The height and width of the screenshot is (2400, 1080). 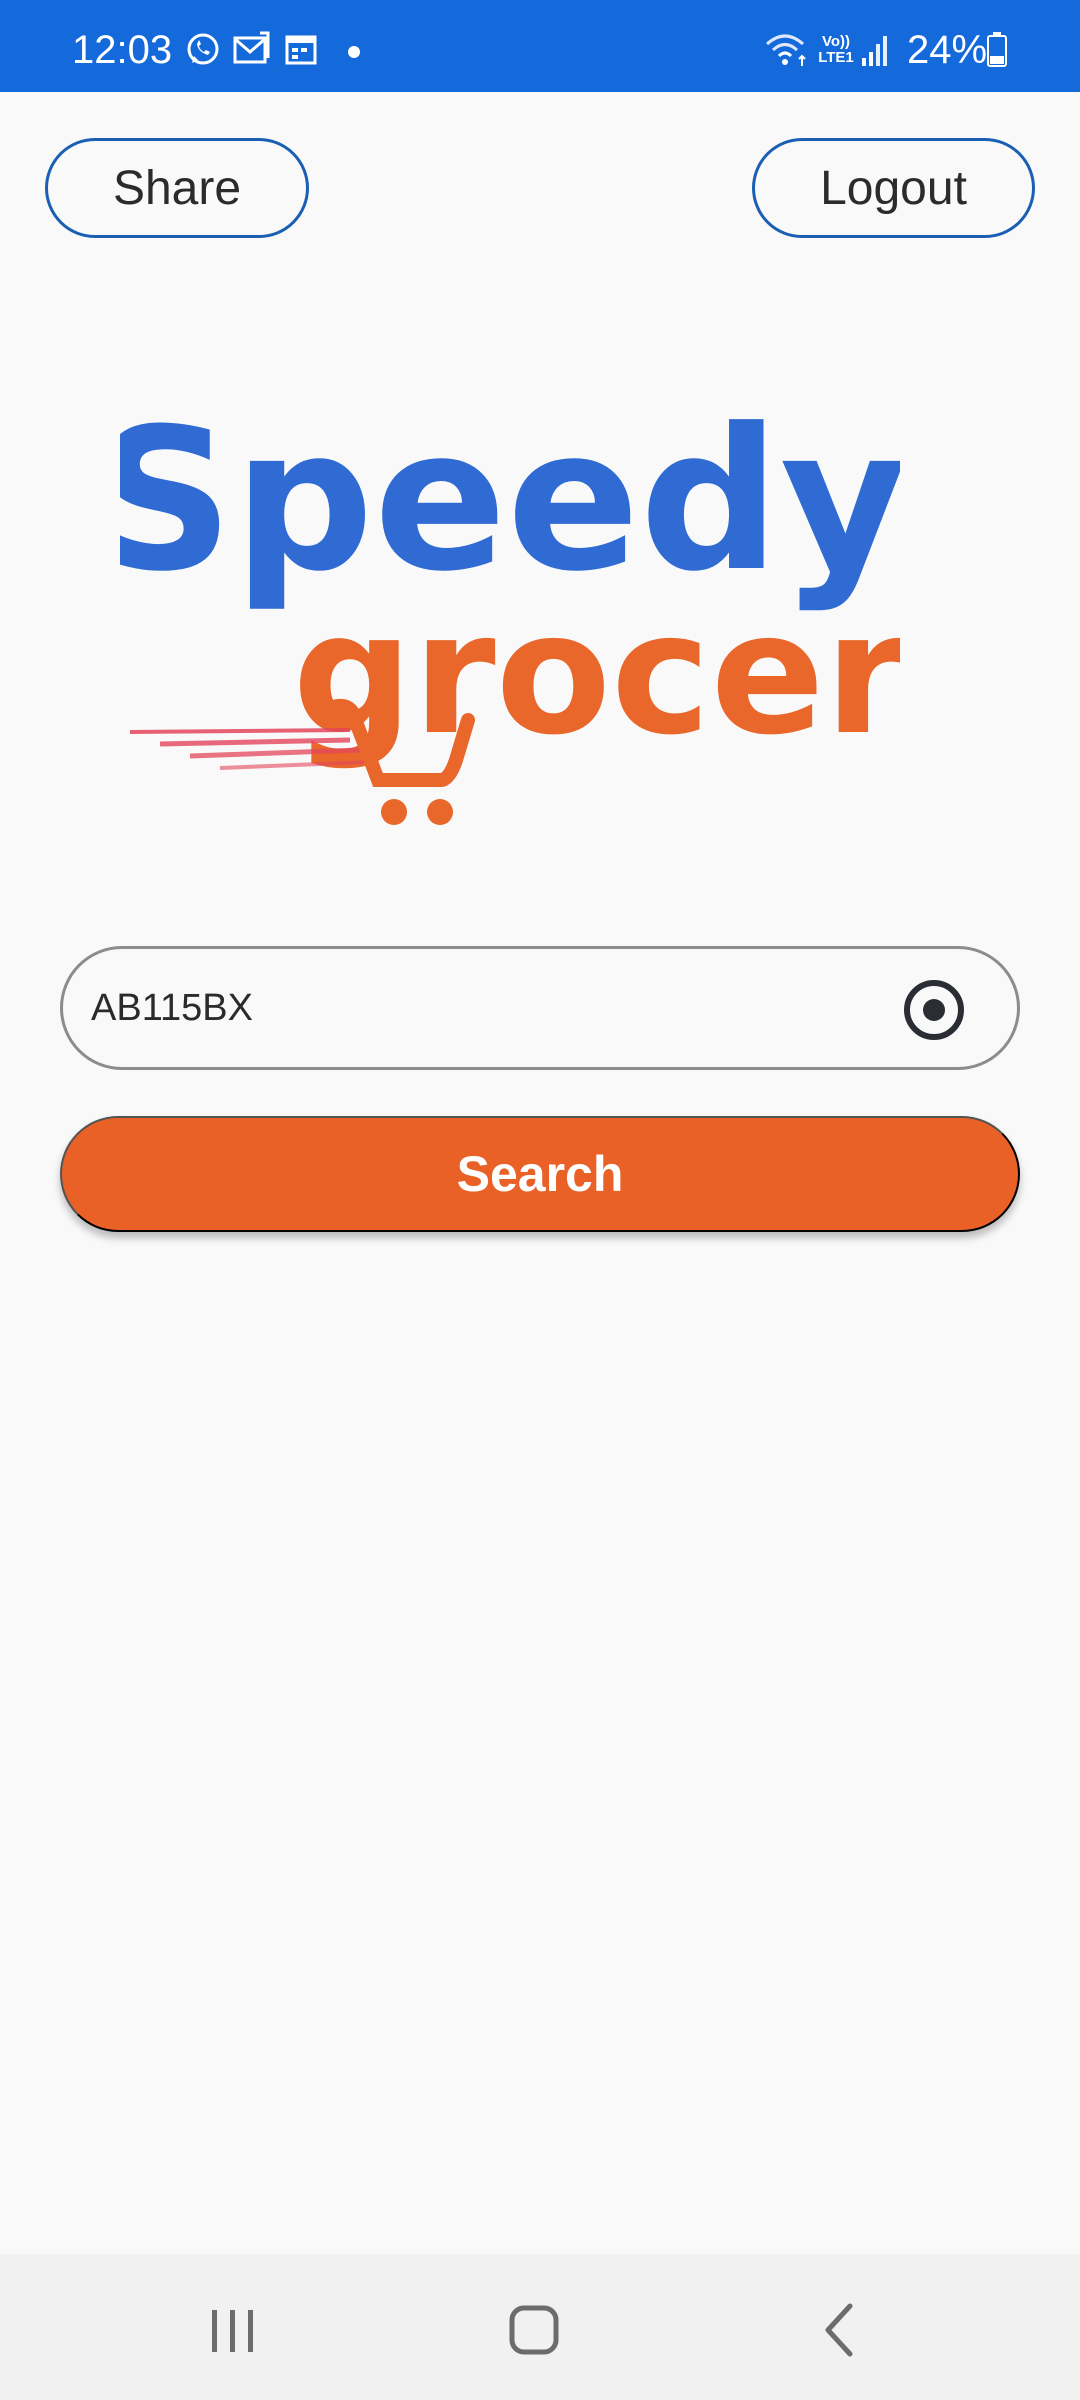 What do you see at coordinates (354, 52) in the screenshot?
I see `dot-icon` at bounding box center [354, 52].